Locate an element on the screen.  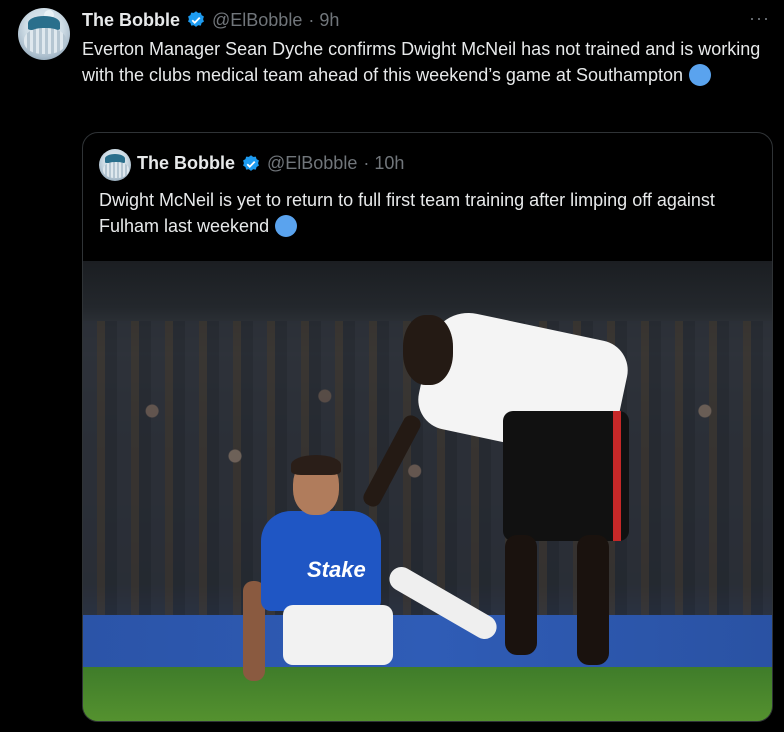
quoted-author-name: The Bobble is located at coordinates (186, 163).